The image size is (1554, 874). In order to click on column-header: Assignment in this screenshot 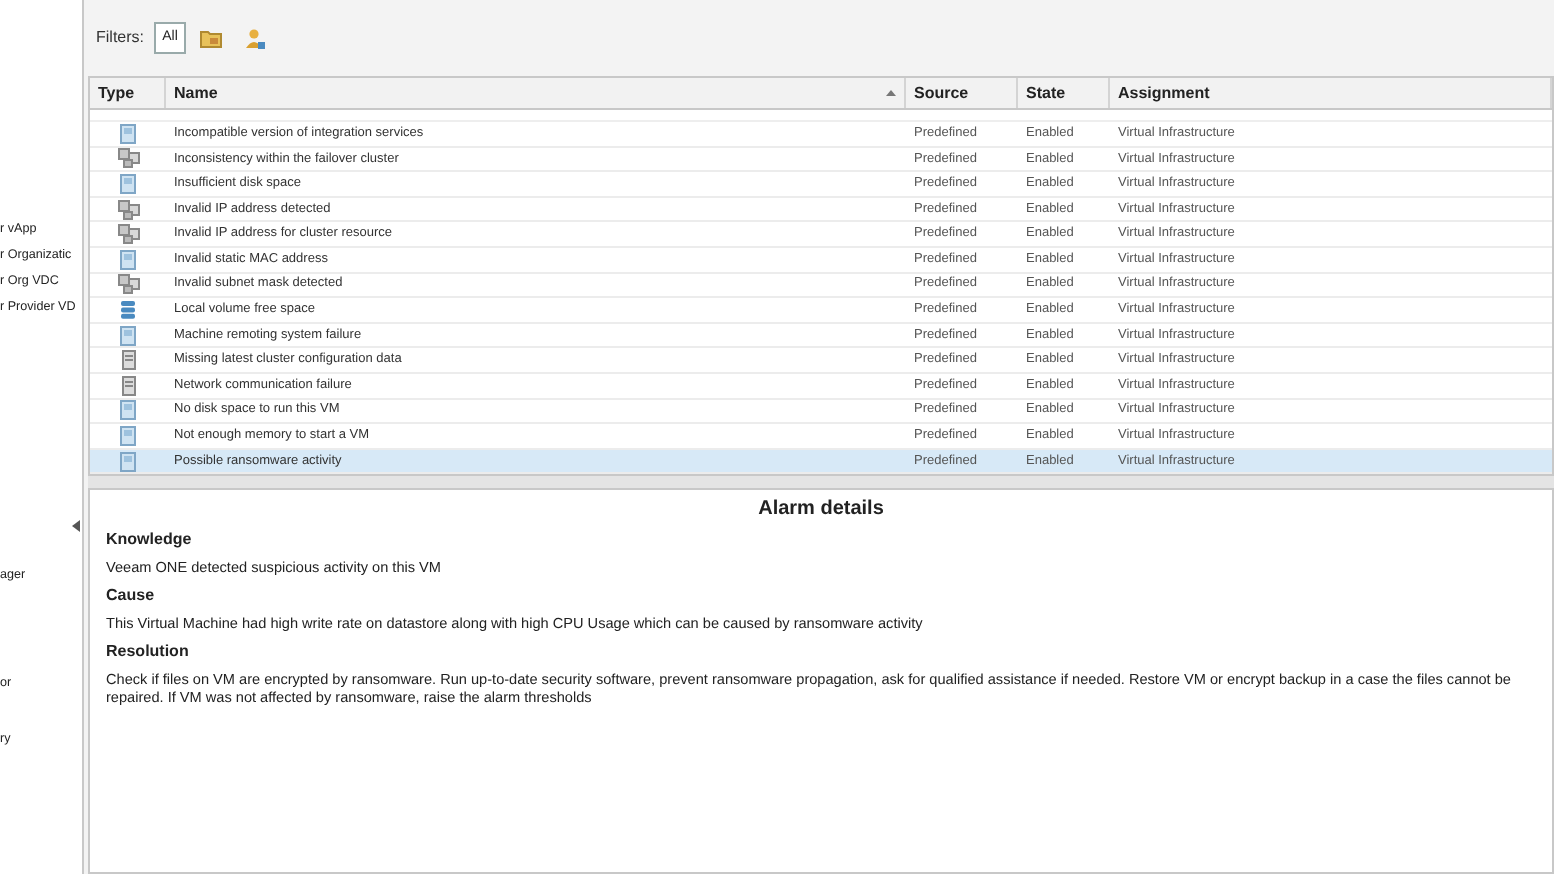, I will do `click(1331, 93)`.